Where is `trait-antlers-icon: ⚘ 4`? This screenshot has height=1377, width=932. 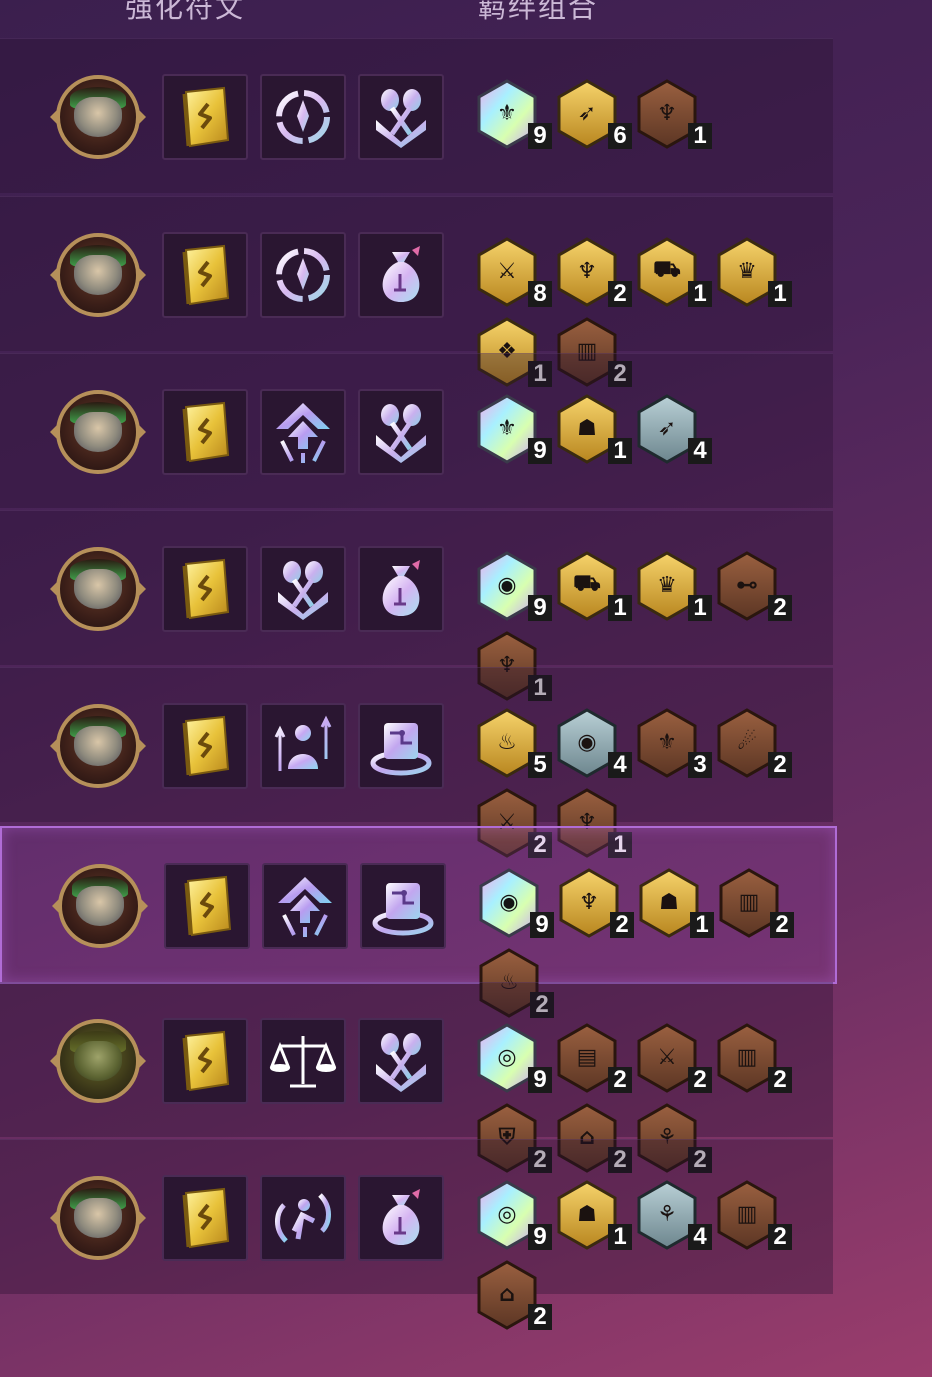 trait-antlers-icon: ⚘ 4 is located at coordinates (674, 1215).